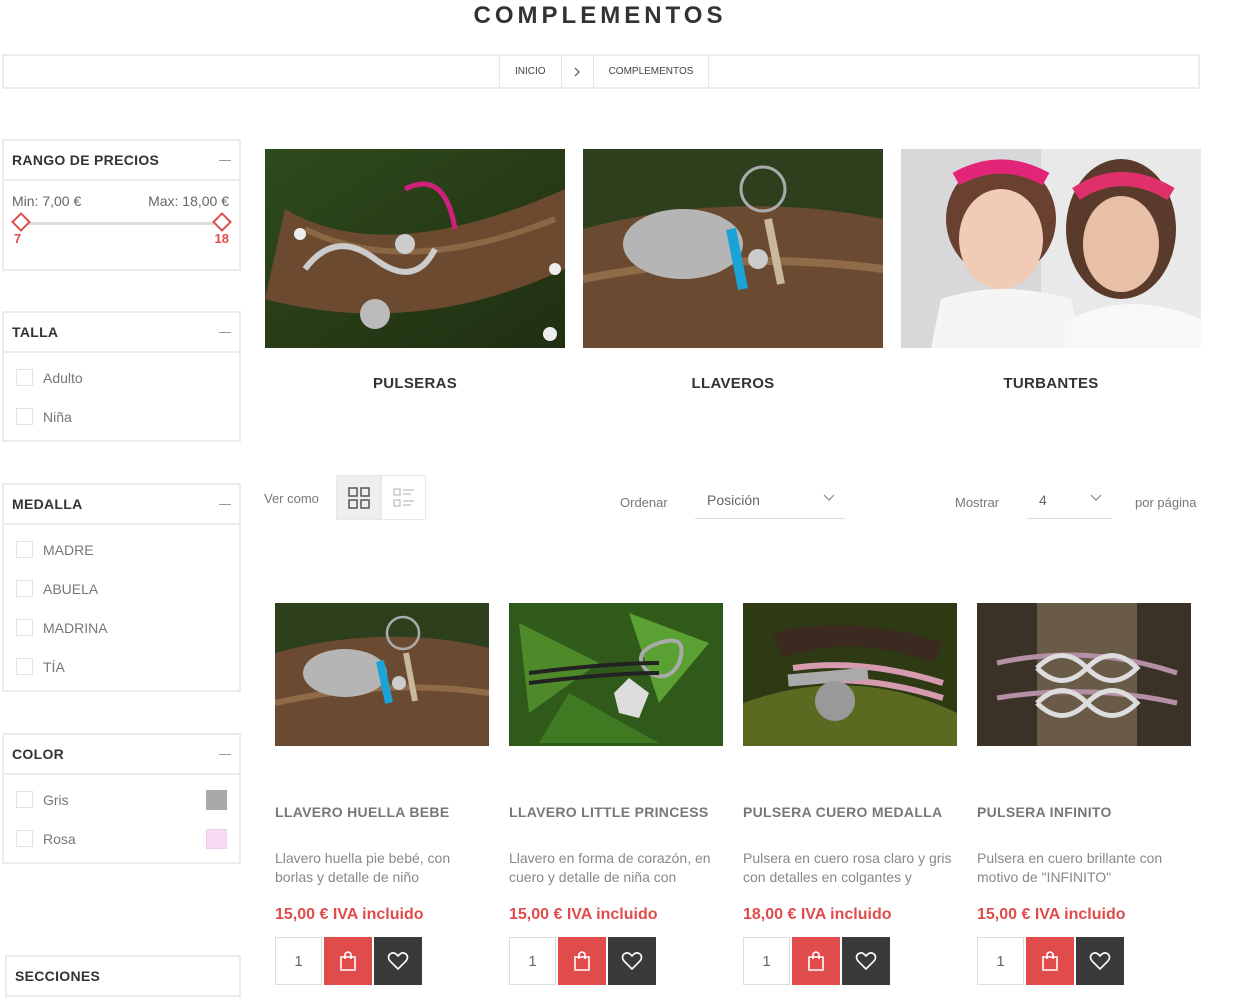  I want to click on filter-option-abuela: ABUELA, so click(121, 588).